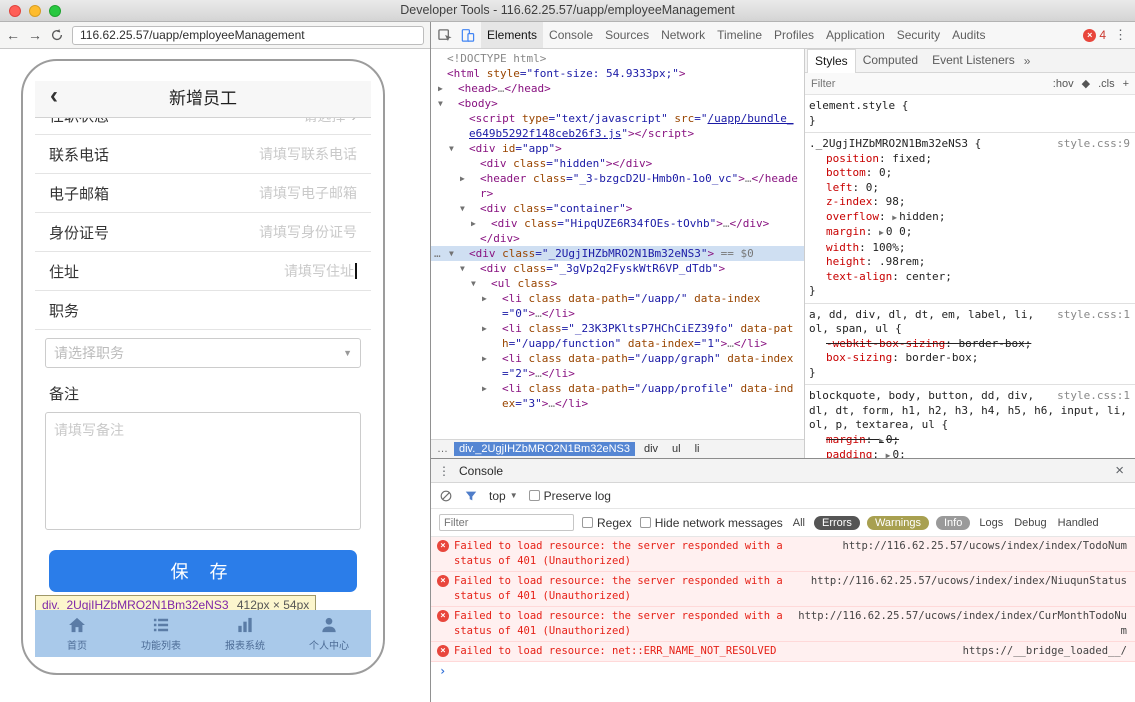 This screenshot has height=702, width=1135. What do you see at coordinates (617, 58) in the screenshot?
I see `tree-node: <!DOCTYPE html>` at bounding box center [617, 58].